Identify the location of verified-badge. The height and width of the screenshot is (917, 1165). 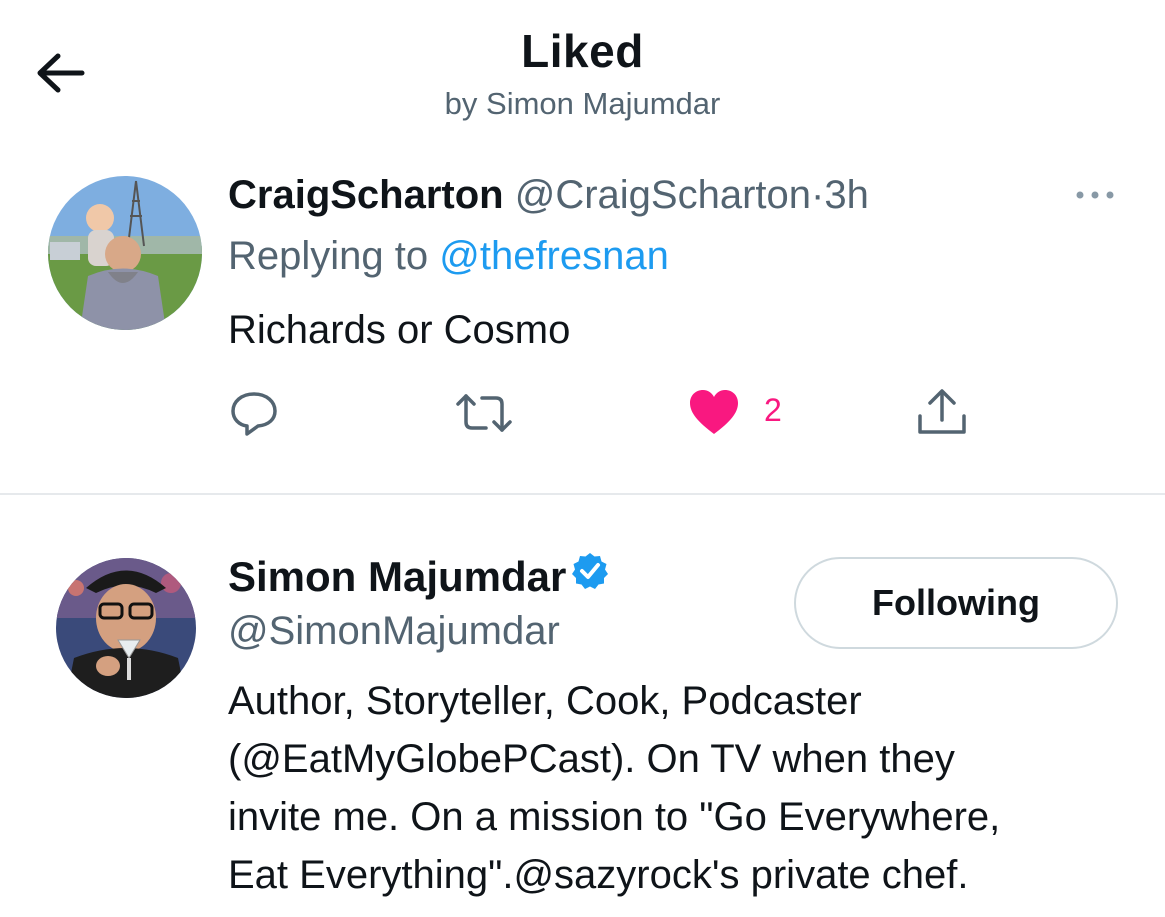
(590, 576).